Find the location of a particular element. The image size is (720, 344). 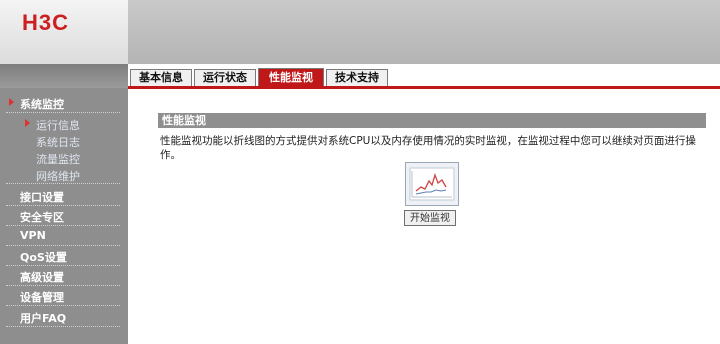

sidebar-item-label: 用户FAQ is located at coordinates (43, 318).